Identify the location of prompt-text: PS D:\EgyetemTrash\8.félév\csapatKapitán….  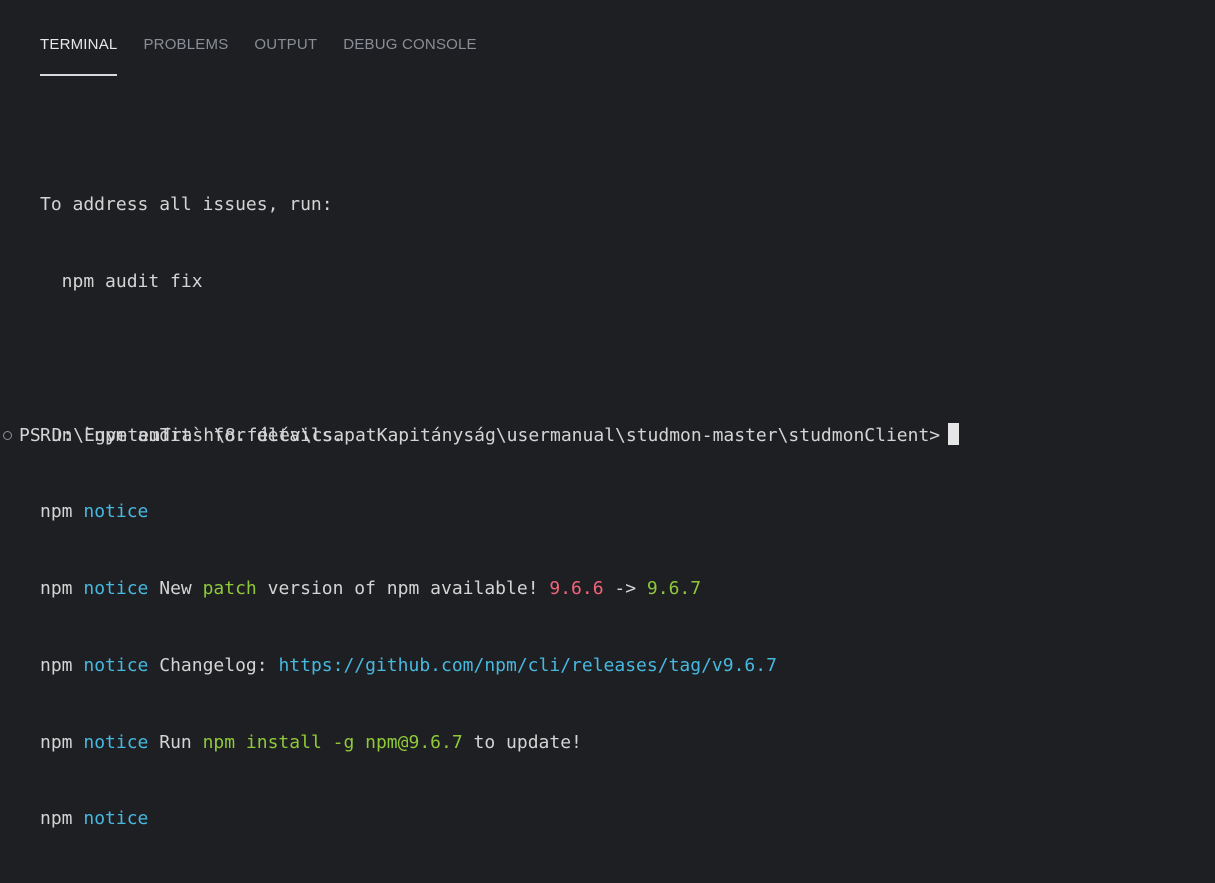
(489, 436).